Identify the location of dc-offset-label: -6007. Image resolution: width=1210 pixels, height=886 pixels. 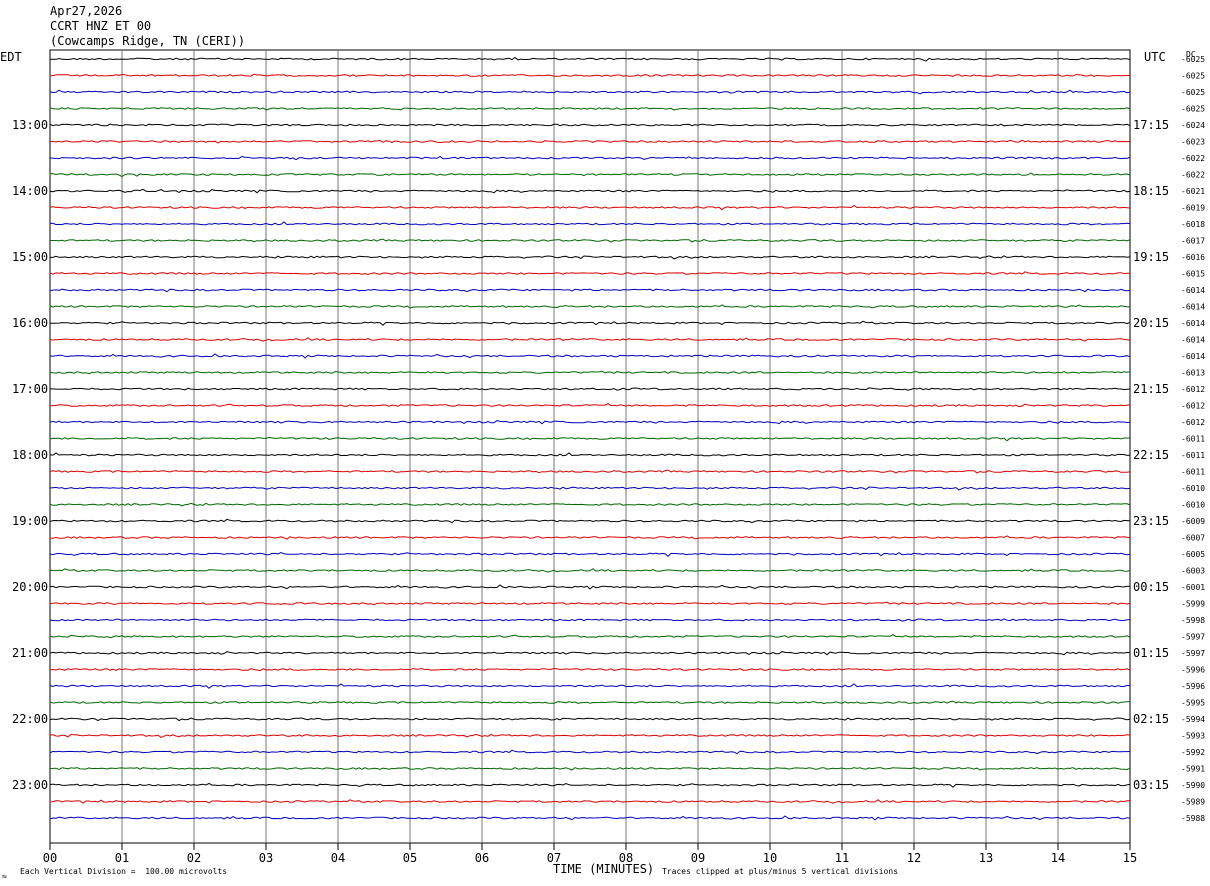
(1193, 538).